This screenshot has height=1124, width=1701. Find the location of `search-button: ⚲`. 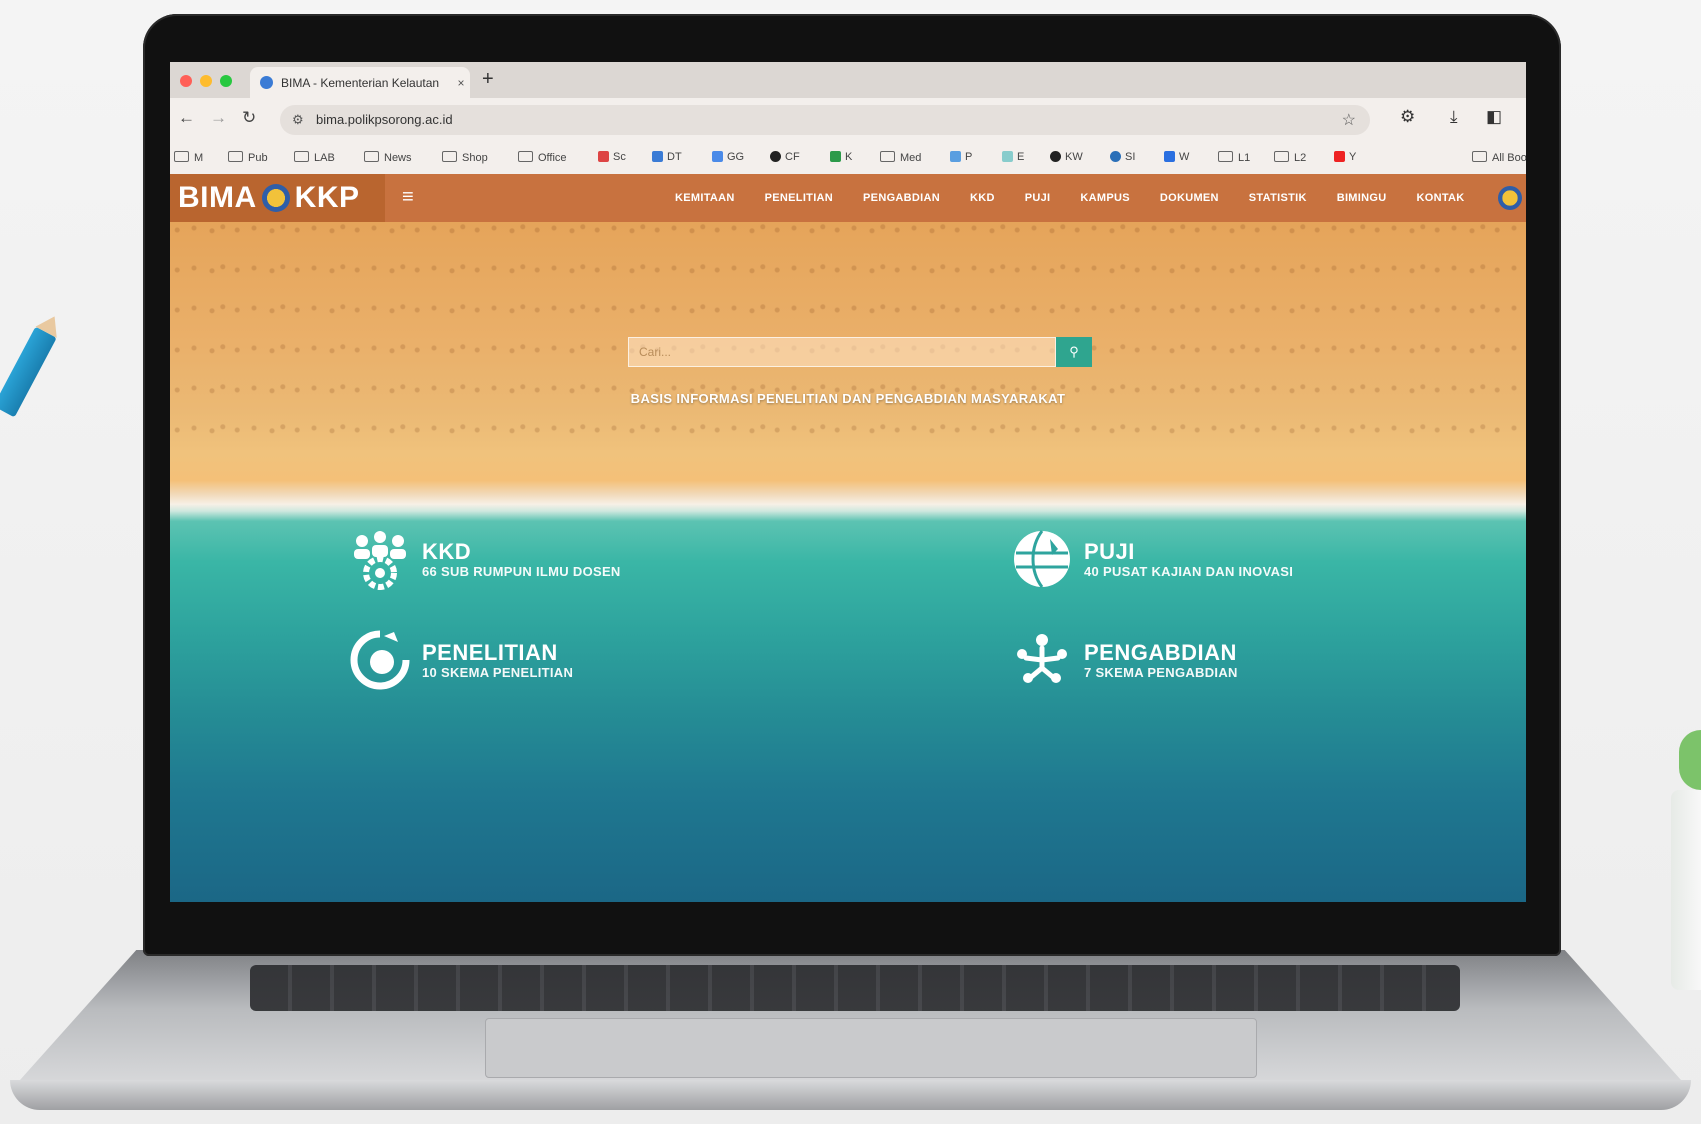

search-button: ⚲ is located at coordinates (1074, 352).